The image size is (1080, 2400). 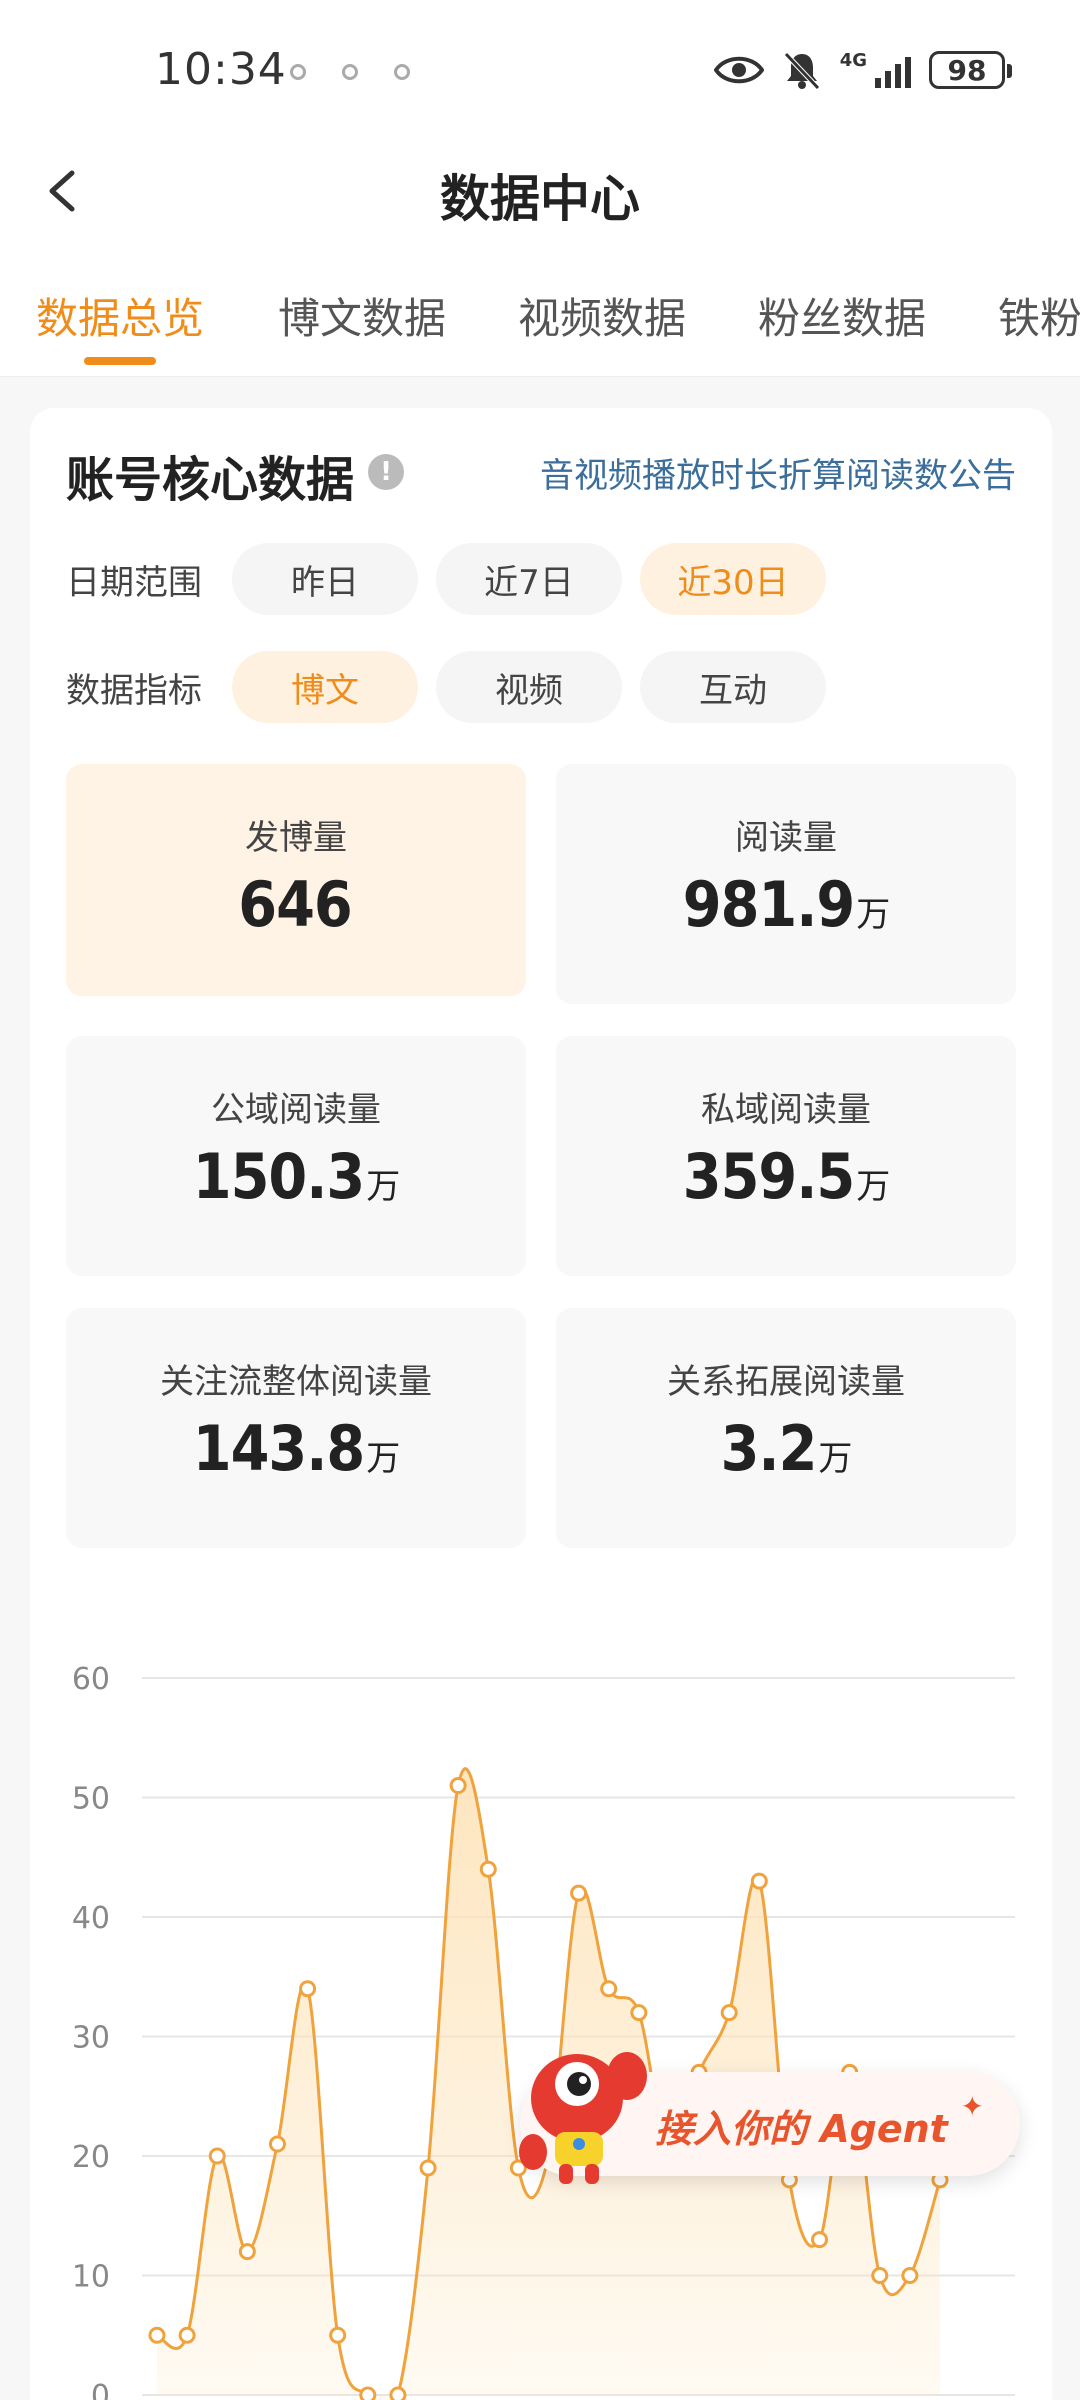 What do you see at coordinates (801, 2129) in the screenshot?
I see `agent-button-label: 接入你的 Agent` at bounding box center [801, 2129].